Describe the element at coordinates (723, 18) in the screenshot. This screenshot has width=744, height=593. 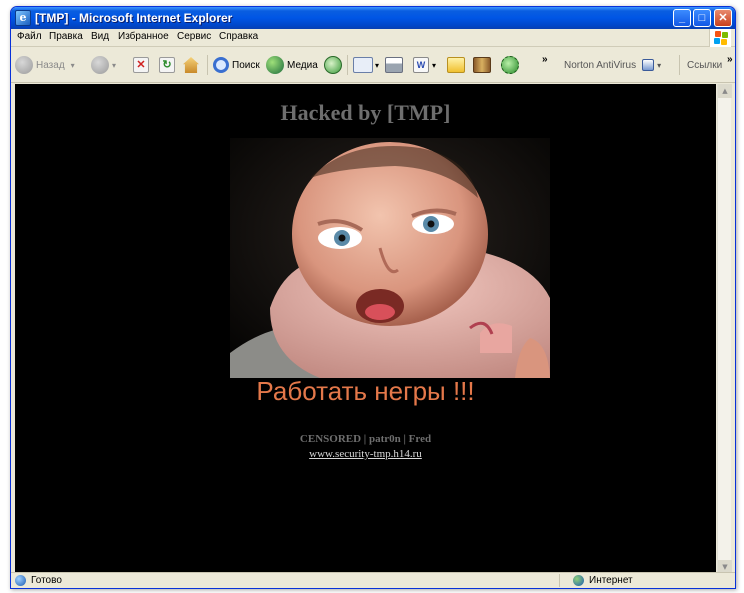
I see `close-button: ✕` at that location.